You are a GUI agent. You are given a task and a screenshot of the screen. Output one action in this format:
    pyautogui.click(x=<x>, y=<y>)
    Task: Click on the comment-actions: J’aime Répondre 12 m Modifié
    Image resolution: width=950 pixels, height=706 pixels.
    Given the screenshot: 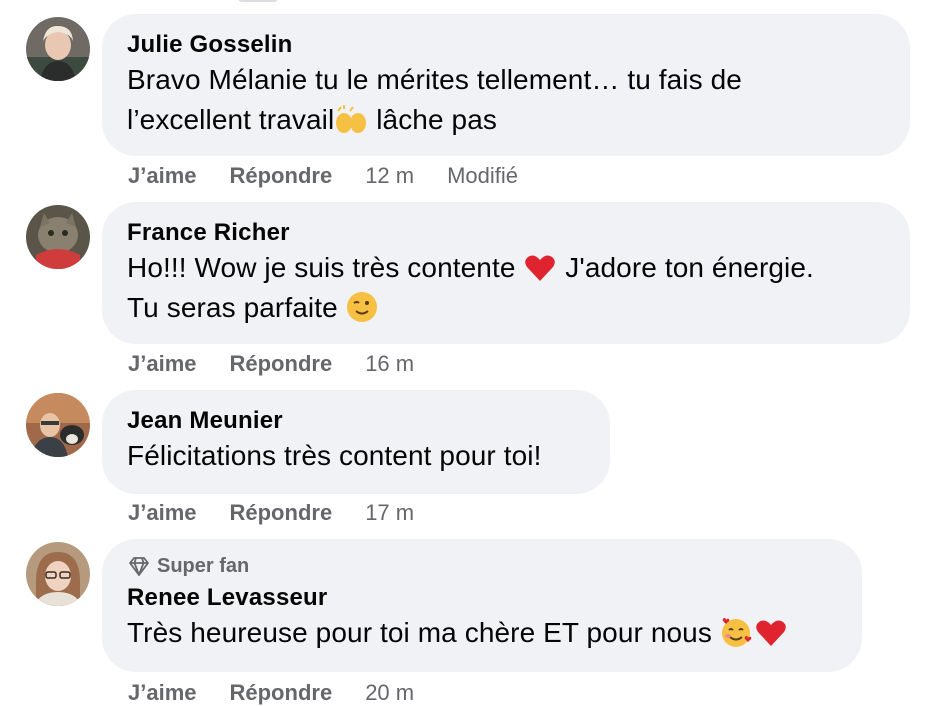 What is the action you would take?
    pyautogui.click(x=339, y=176)
    